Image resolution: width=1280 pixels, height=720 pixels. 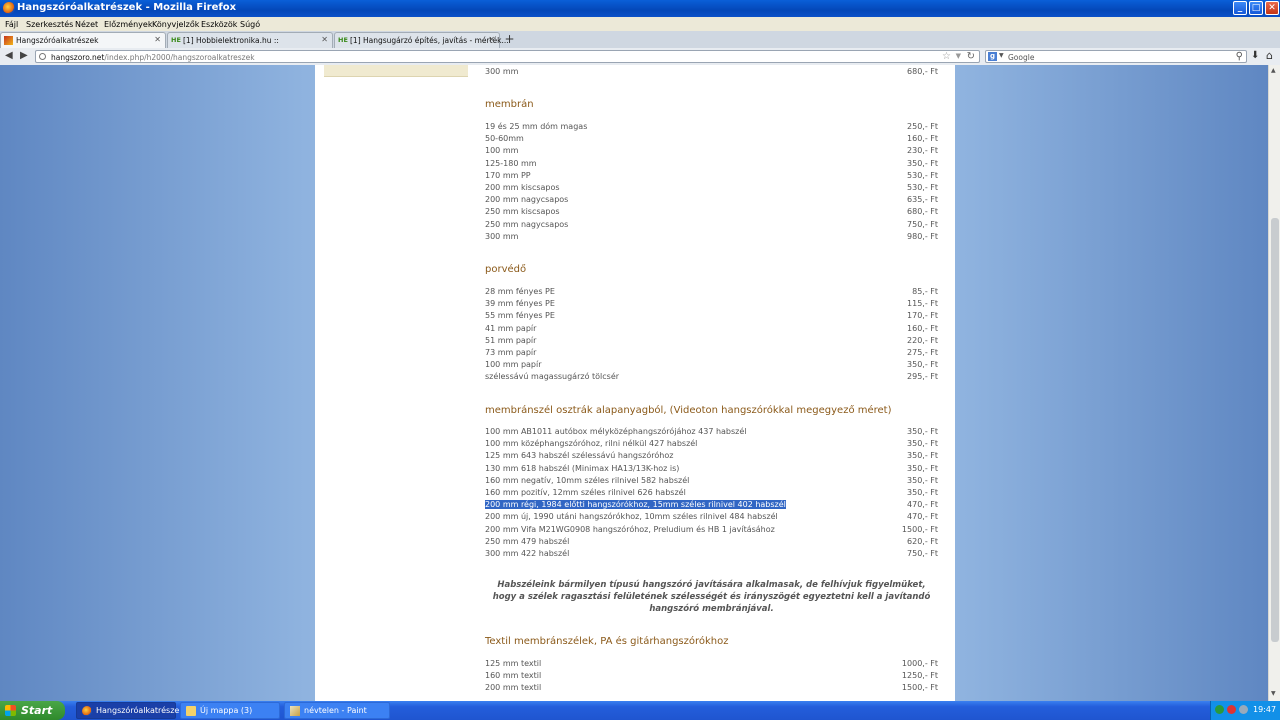 What do you see at coordinates (922, 328) in the screenshot?
I see `item-price: 160,- Ft` at bounding box center [922, 328].